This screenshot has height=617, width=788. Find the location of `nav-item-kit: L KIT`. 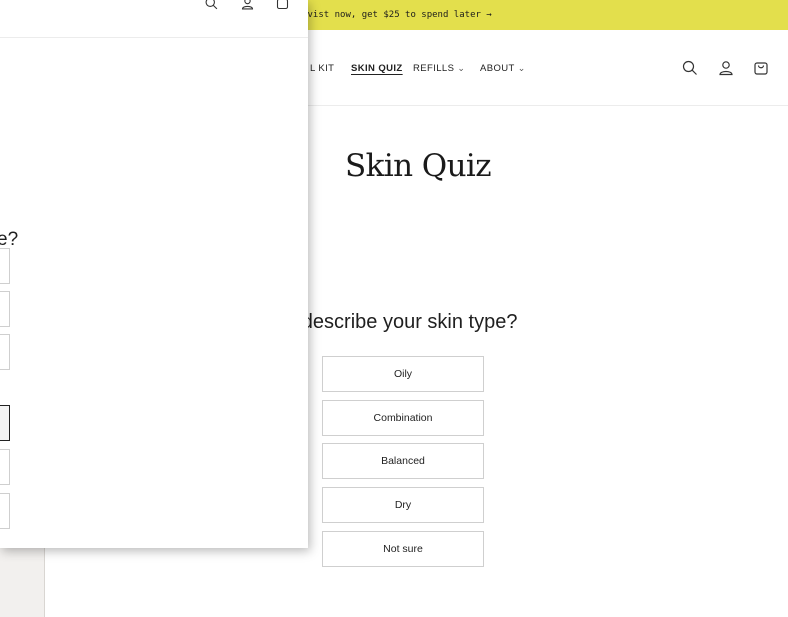

nav-item-kit: L KIT is located at coordinates (322, 68).